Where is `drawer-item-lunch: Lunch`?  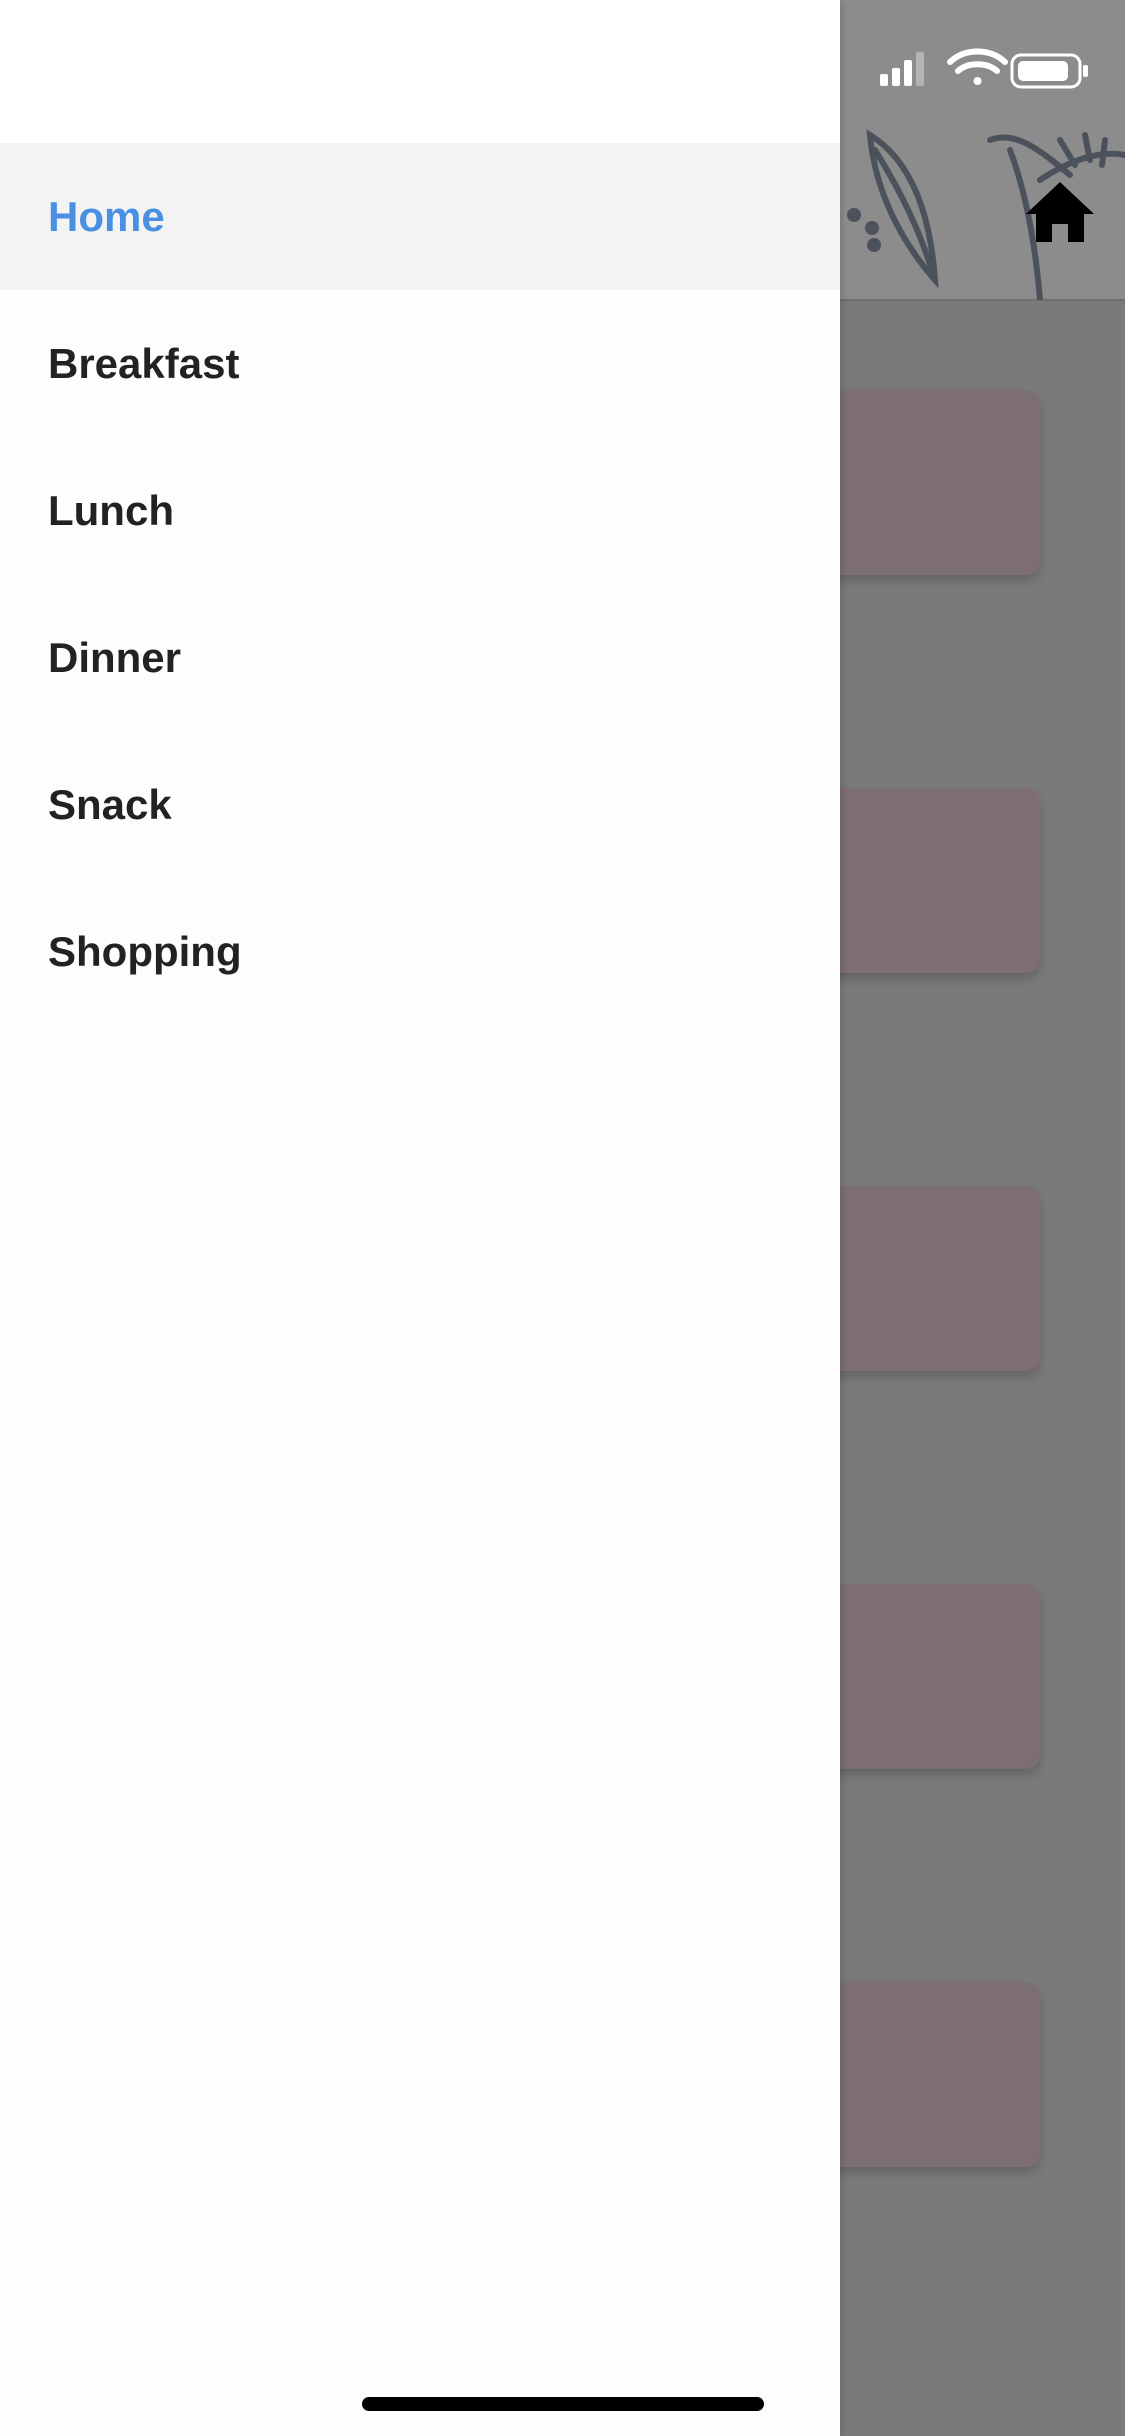
drawer-item-lunch: Lunch is located at coordinates (420, 510).